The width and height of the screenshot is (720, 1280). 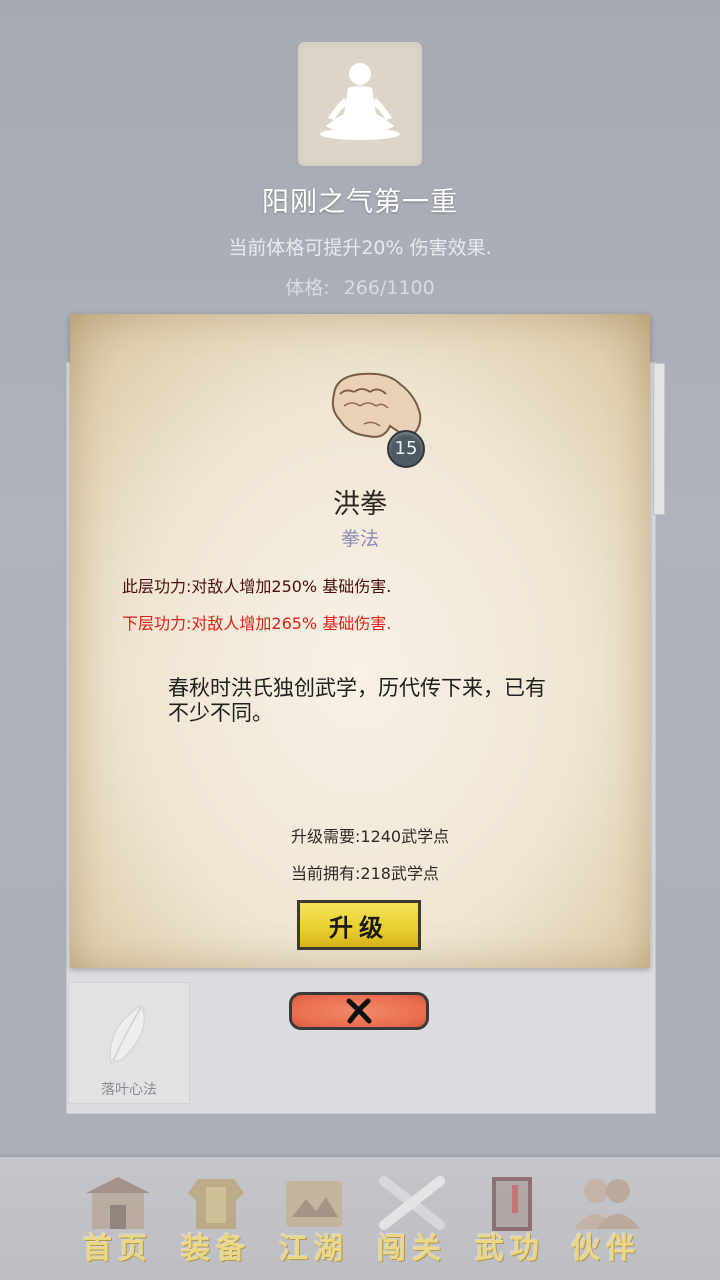 I want to click on nav-equipment-label: 装备, so click(x=215, y=1248).